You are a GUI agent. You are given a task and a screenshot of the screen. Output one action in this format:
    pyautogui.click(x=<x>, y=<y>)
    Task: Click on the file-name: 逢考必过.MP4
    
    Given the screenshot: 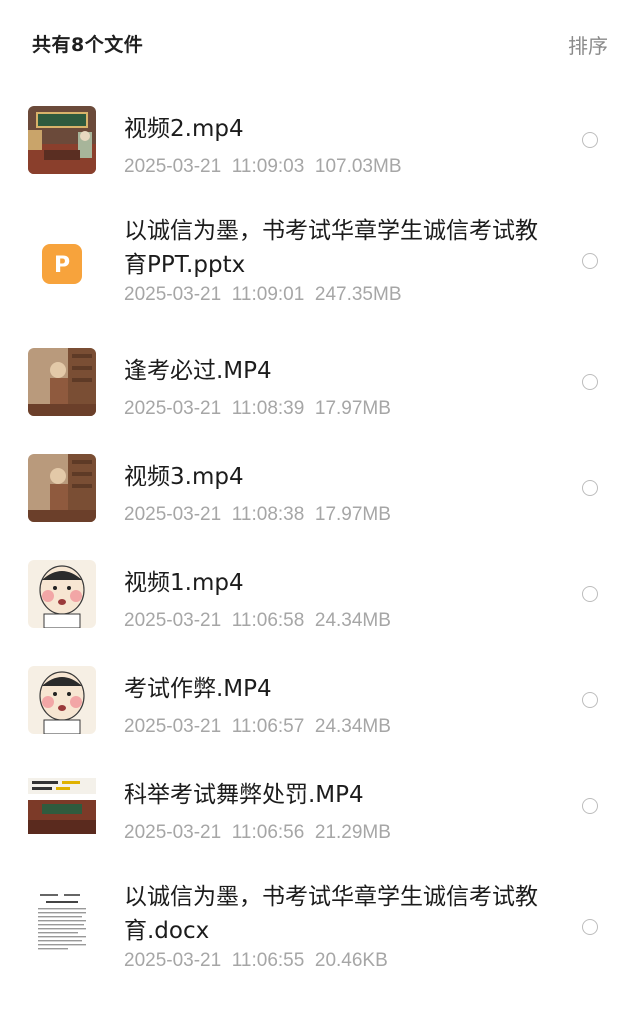 What is the action you would take?
    pyautogui.click(x=198, y=371)
    